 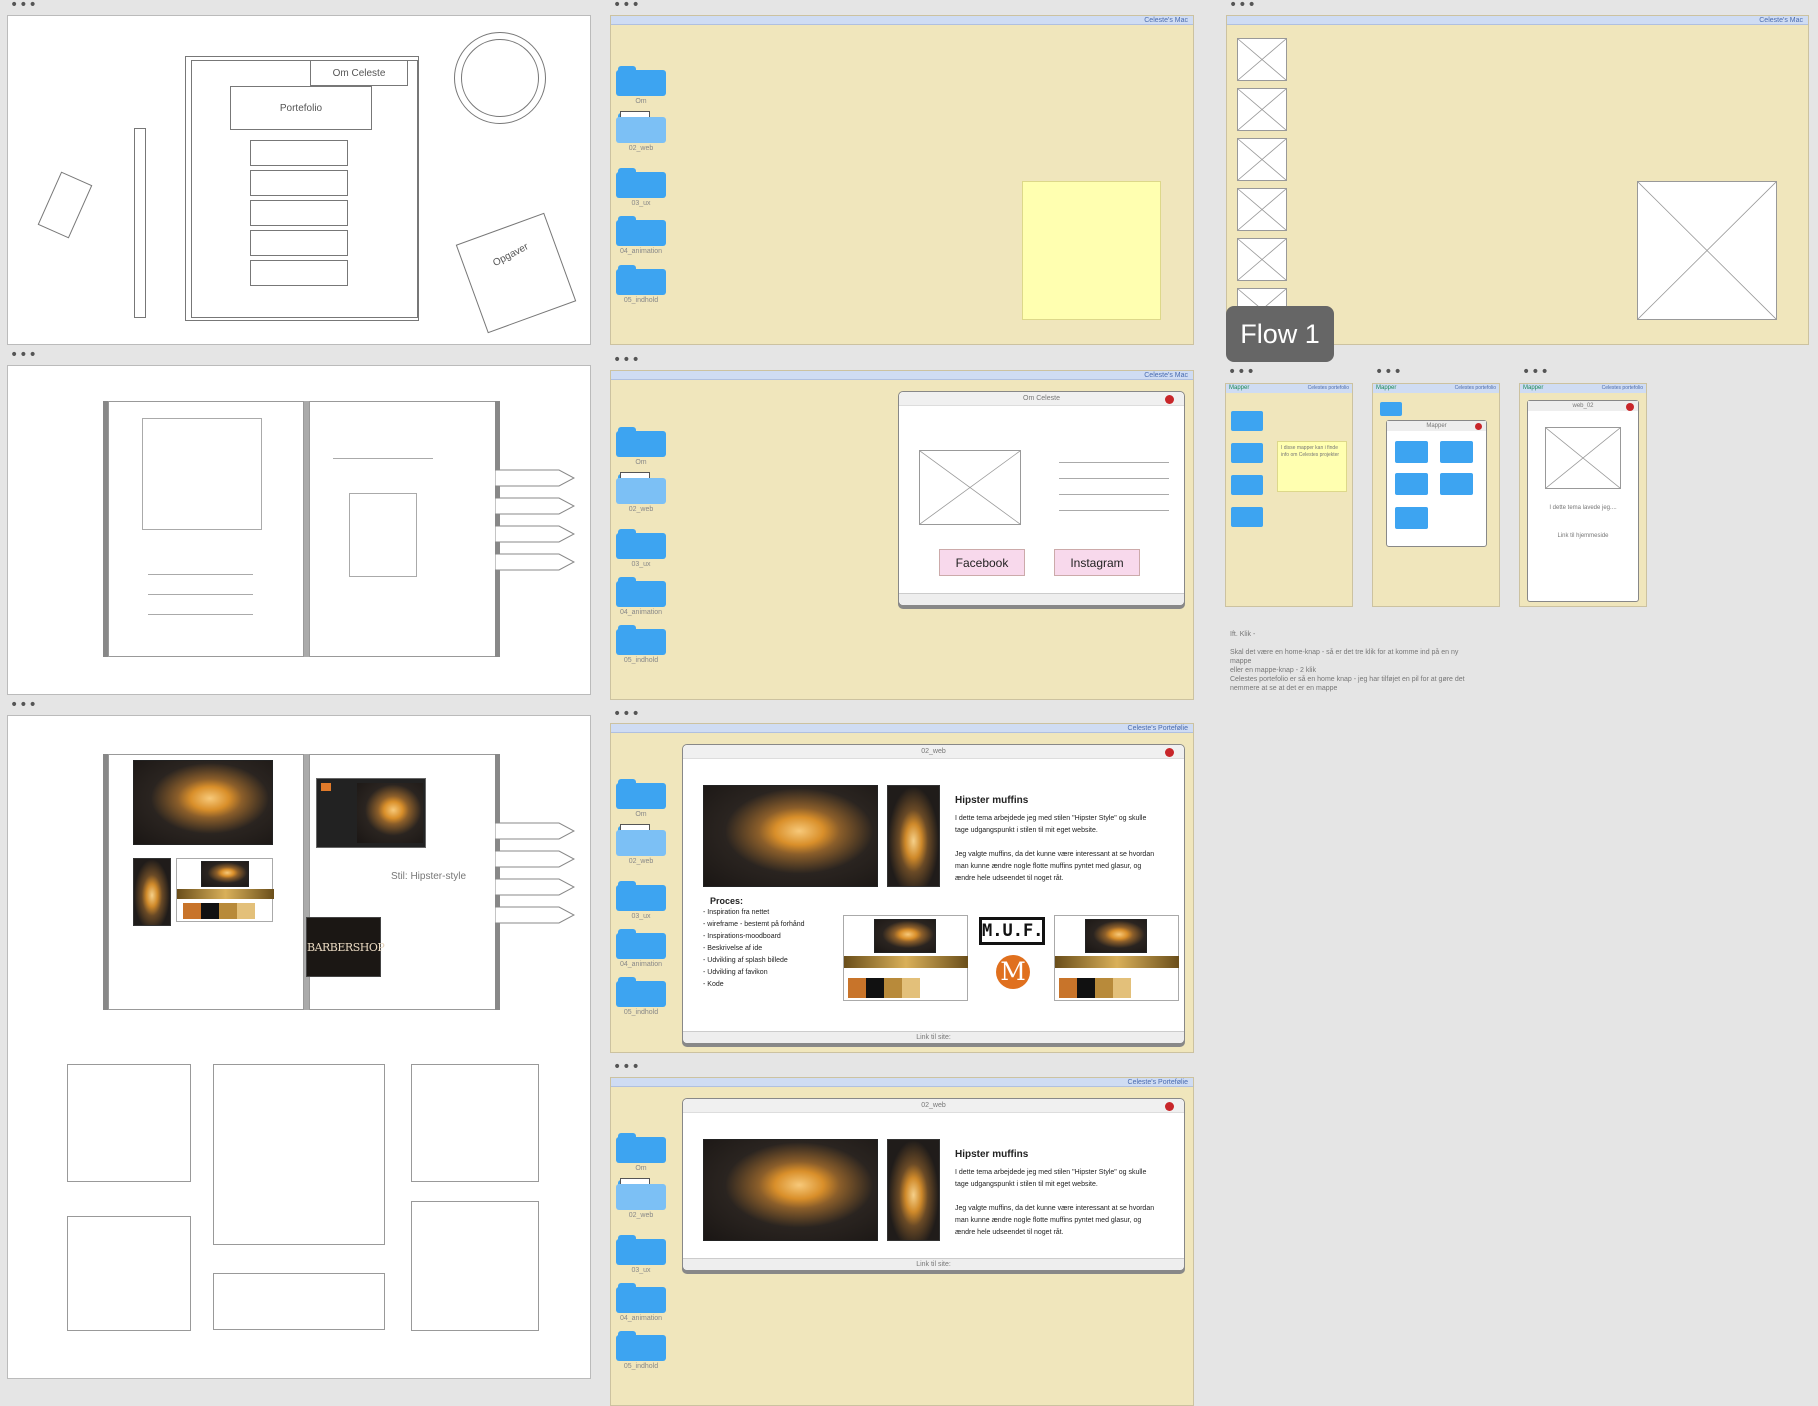 I want to click on text-line, so click(x=1114, y=494).